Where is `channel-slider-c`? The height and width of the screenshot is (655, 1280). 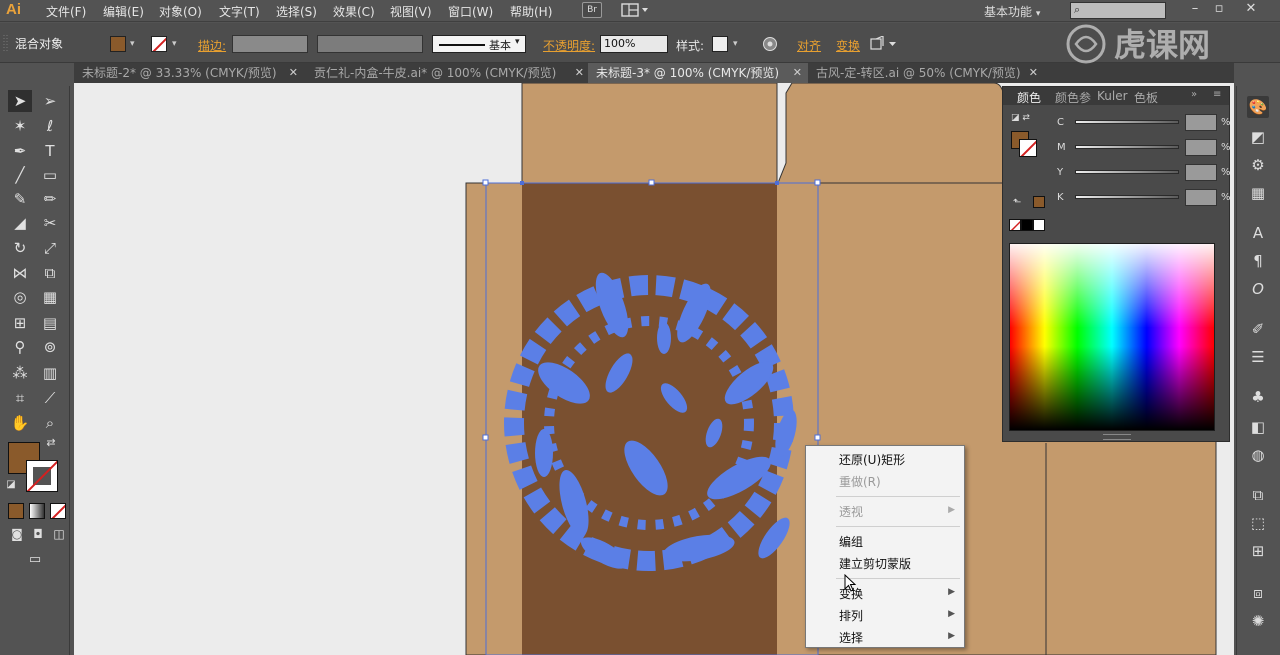
channel-slider-c is located at coordinates (1127, 122).